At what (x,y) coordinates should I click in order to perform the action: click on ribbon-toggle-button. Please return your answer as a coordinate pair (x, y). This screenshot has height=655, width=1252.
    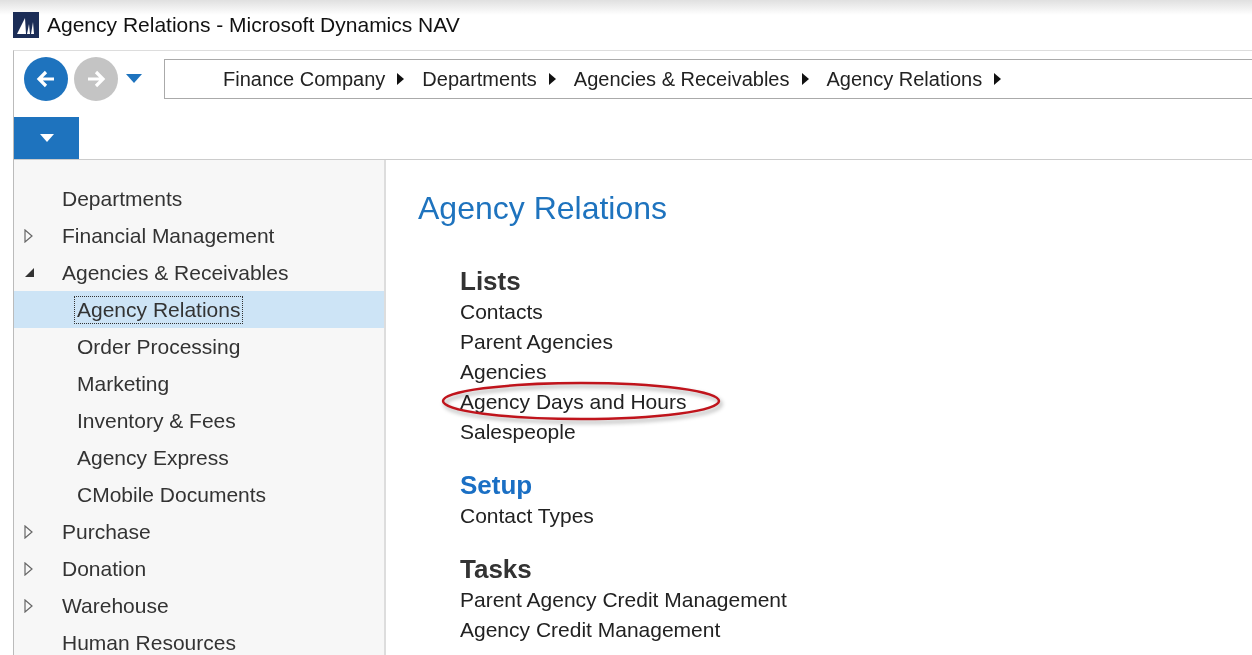
    Looking at the image, I should click on (46, 138).